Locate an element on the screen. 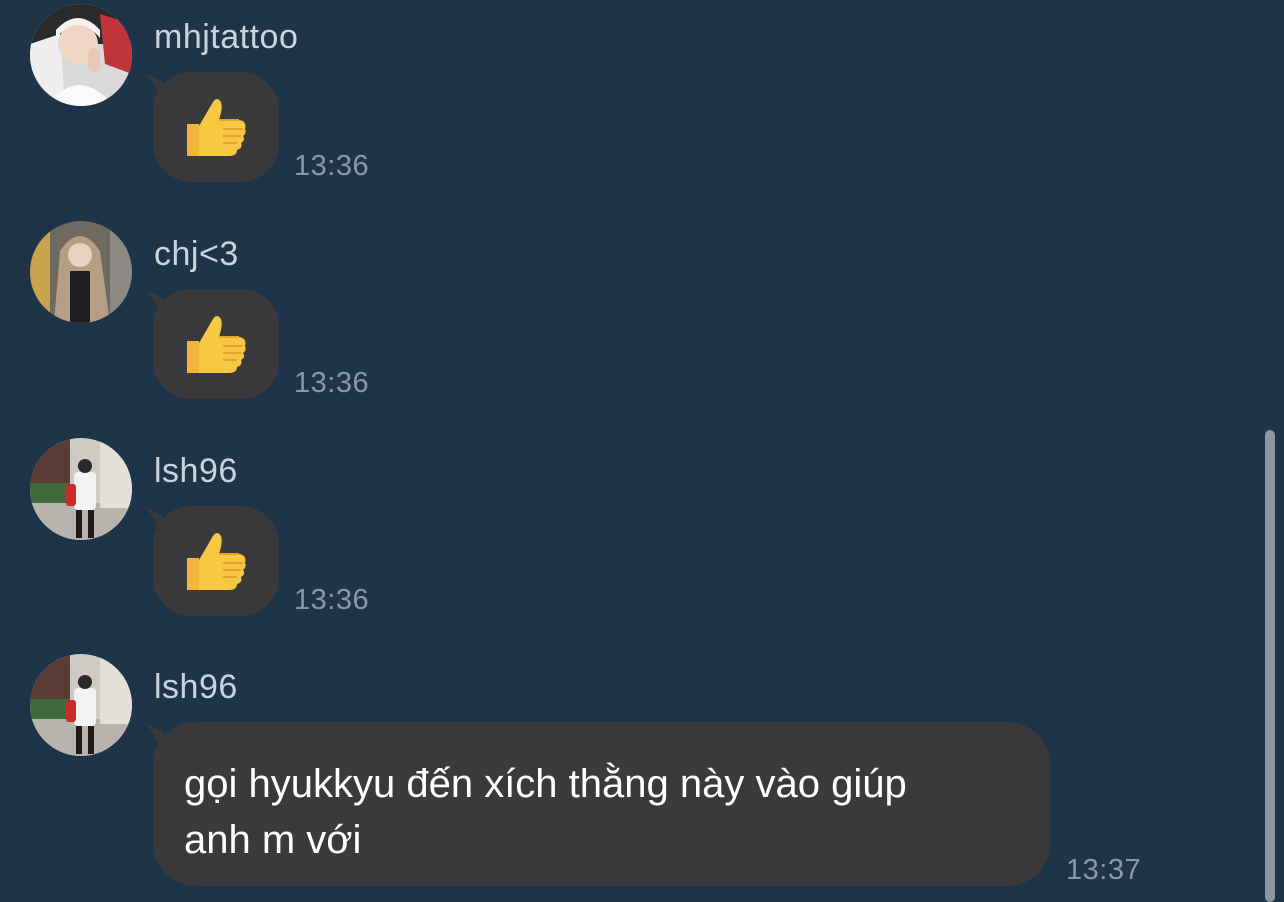 Image resolution: width=1284 pixels, height=902 pixels. avatar-chj-image is located at coordinates (81, 272).